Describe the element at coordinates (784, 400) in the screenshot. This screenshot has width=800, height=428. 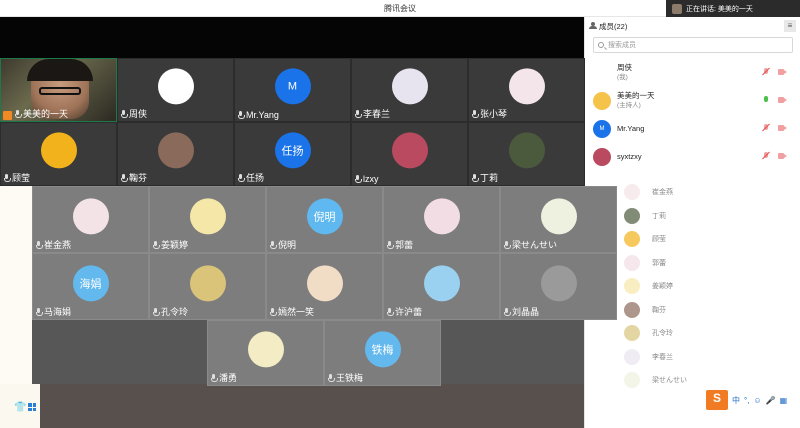
I see `ime-keyboard-icon: ▦` at that location.